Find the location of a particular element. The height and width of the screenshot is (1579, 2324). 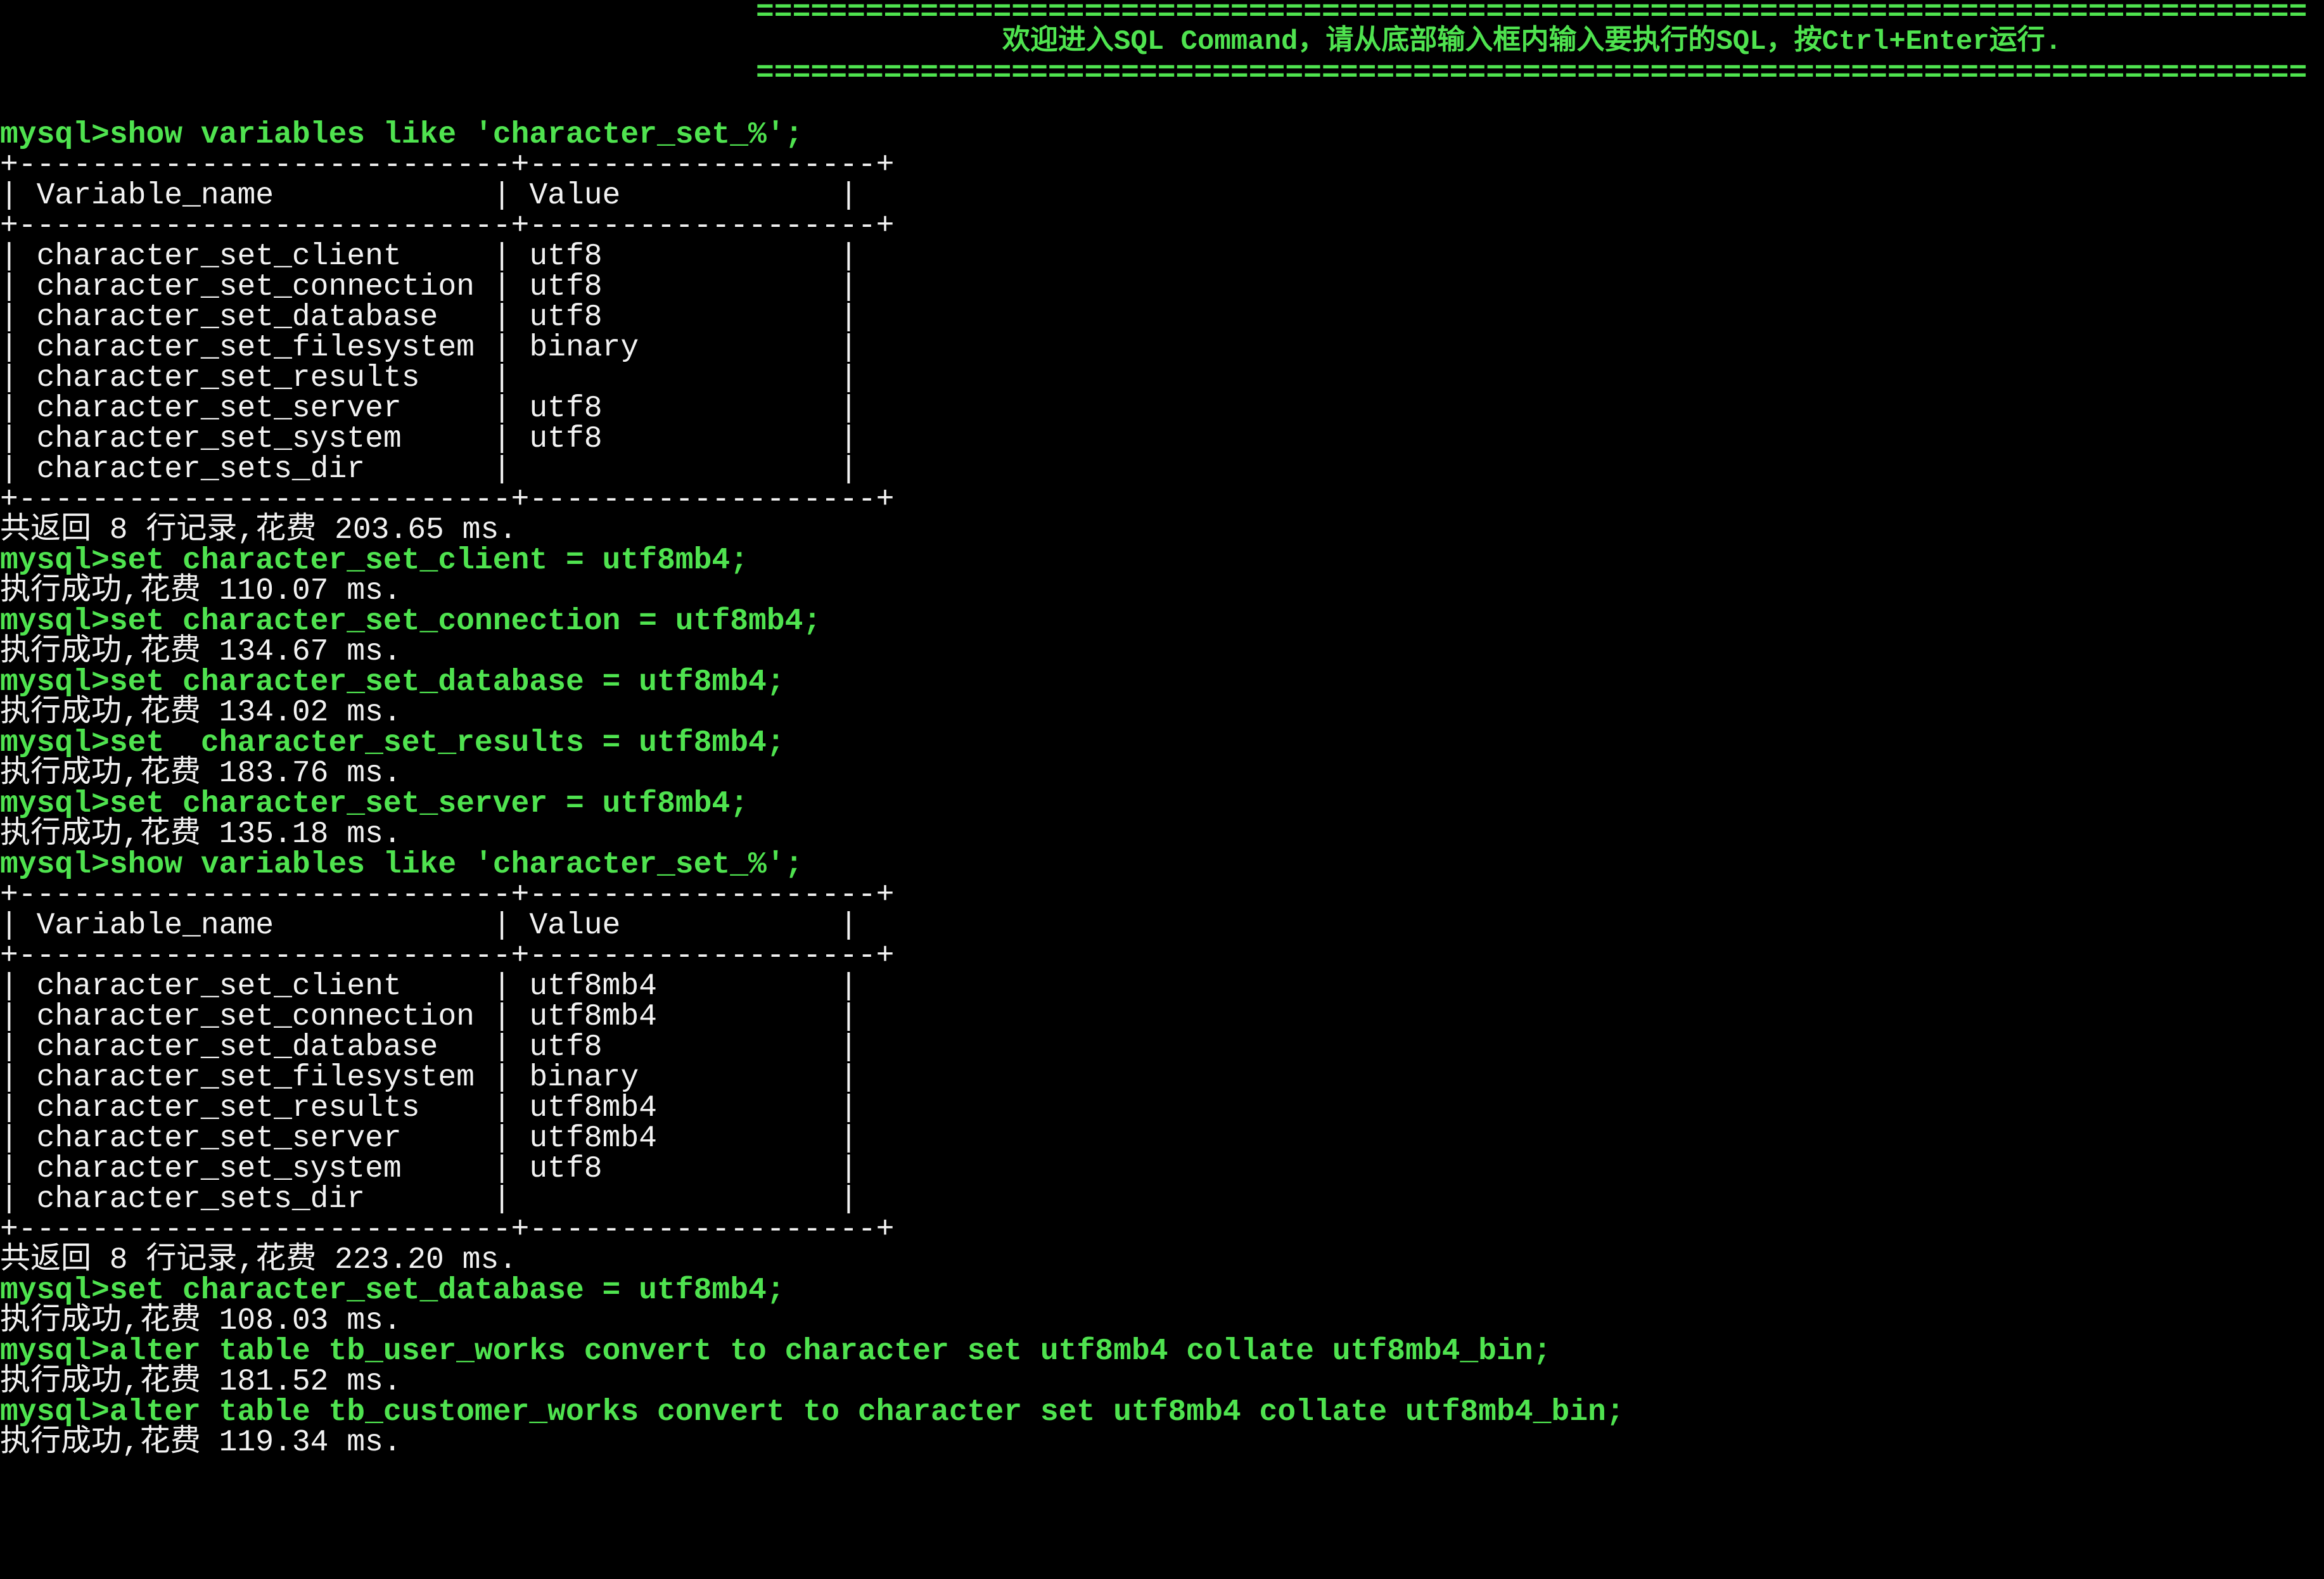

table-row: | character_set_connection | utf8mb4 | is located at coordinates (429, 1017).